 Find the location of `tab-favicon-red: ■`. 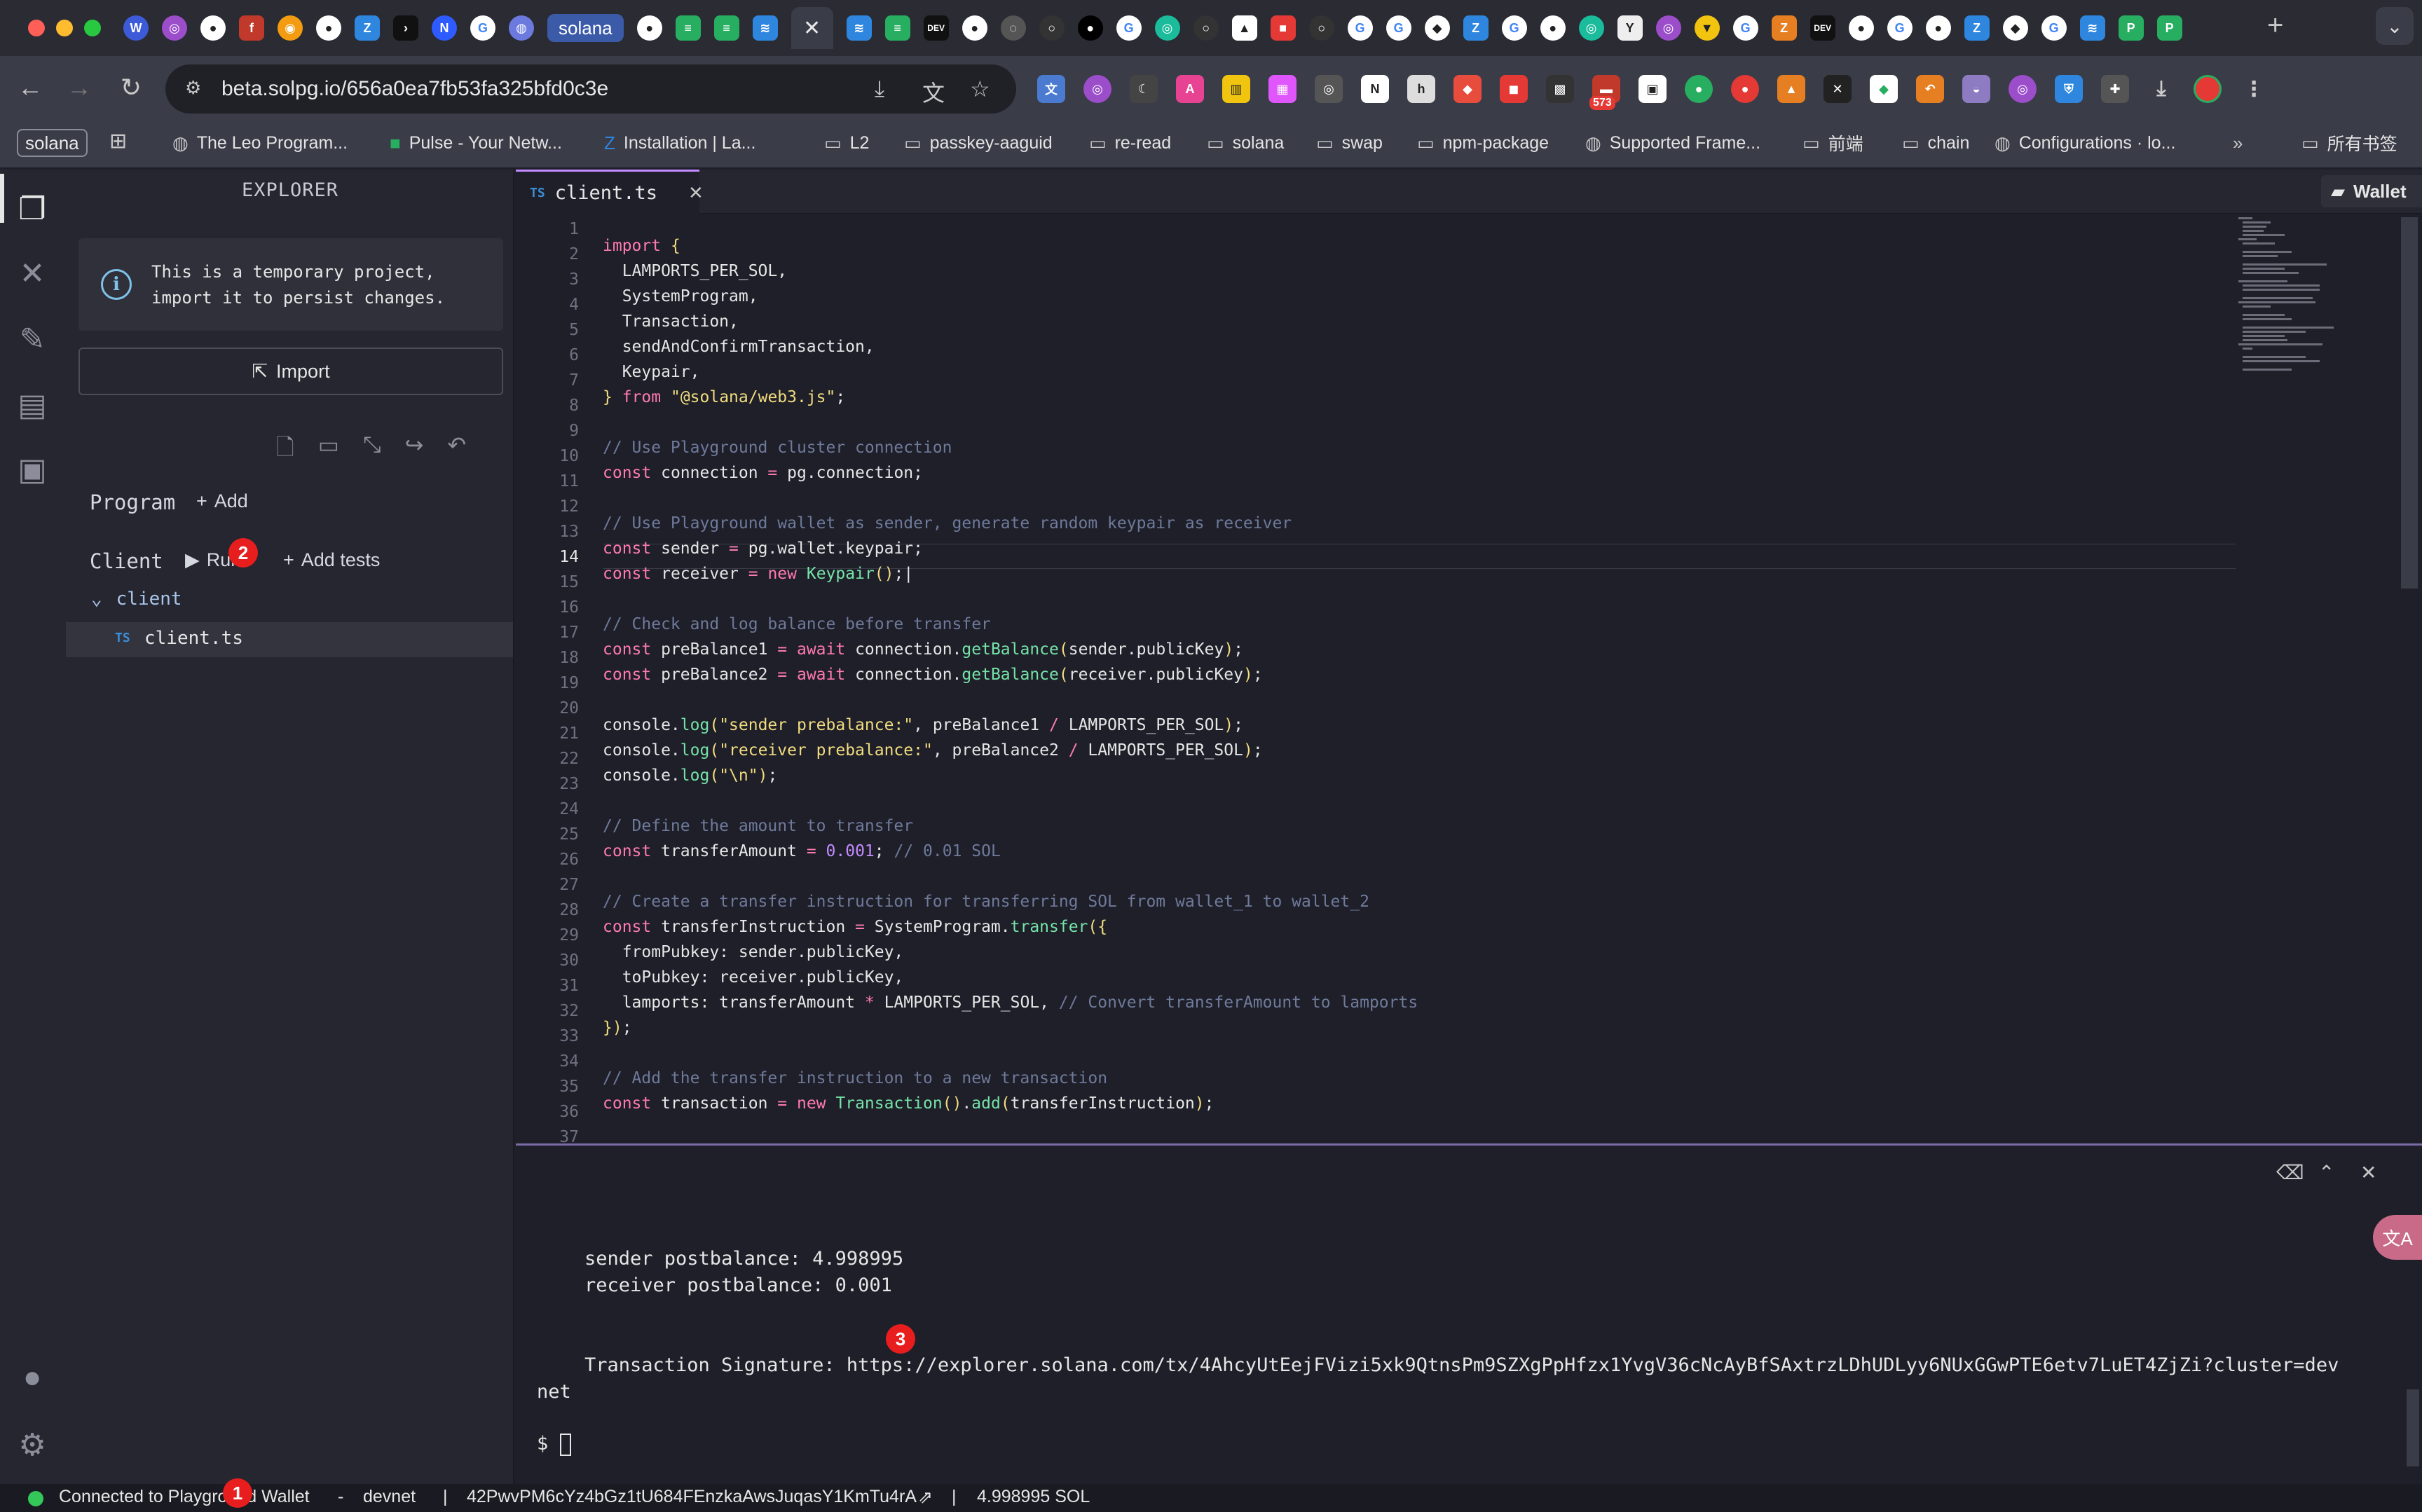

tab-favicon-red: ■ is located at coordinates (1283, 28).